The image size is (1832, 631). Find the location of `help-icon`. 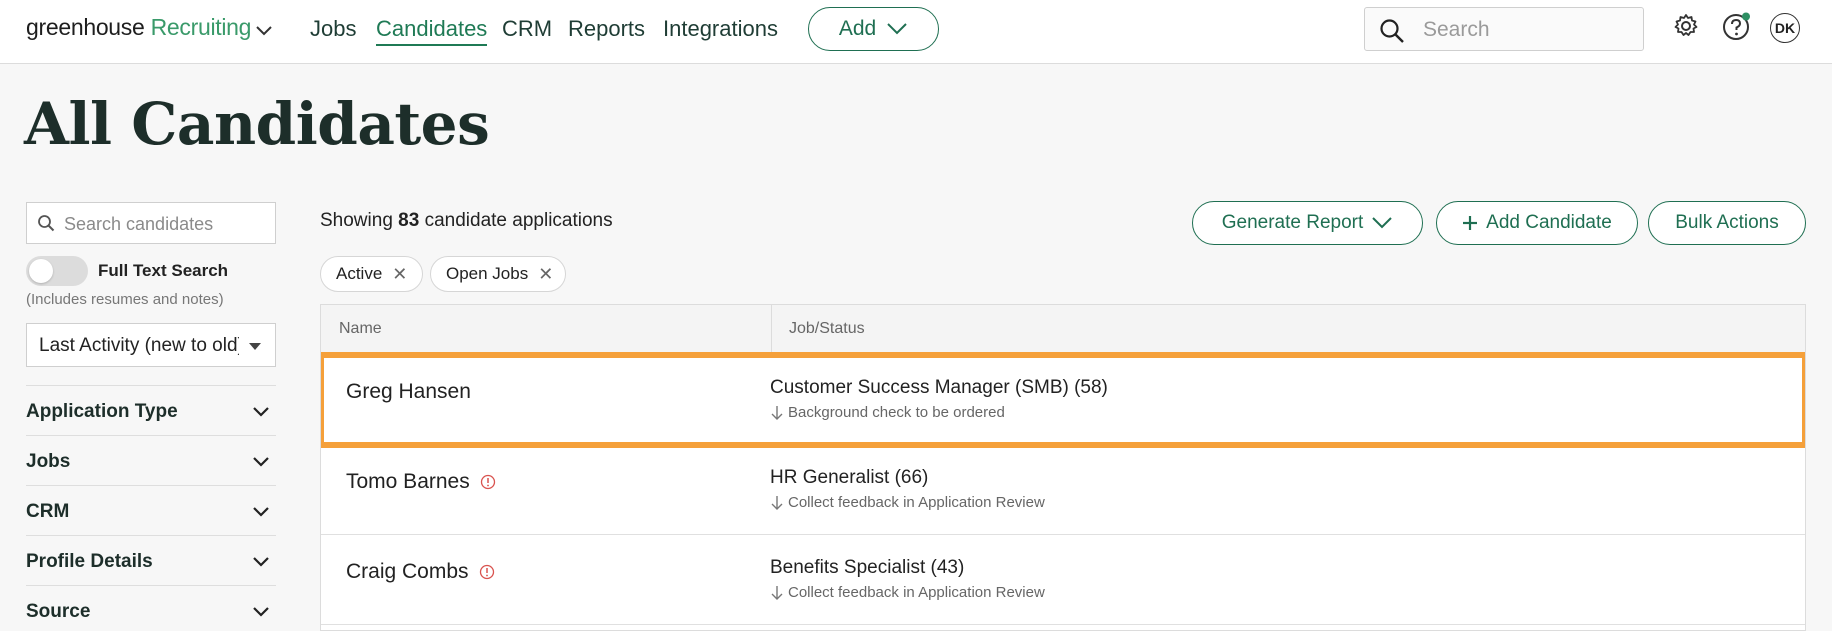

help-icon is located at coordinates (1737, 29).